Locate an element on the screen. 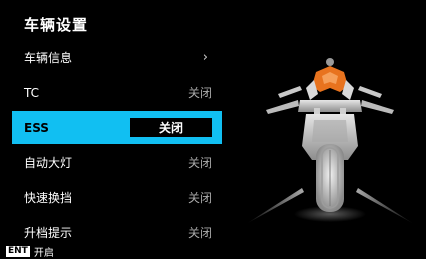 This screenshot has height=259, width=426. chevron-right-icon: › is located at coordinates (205, 57).